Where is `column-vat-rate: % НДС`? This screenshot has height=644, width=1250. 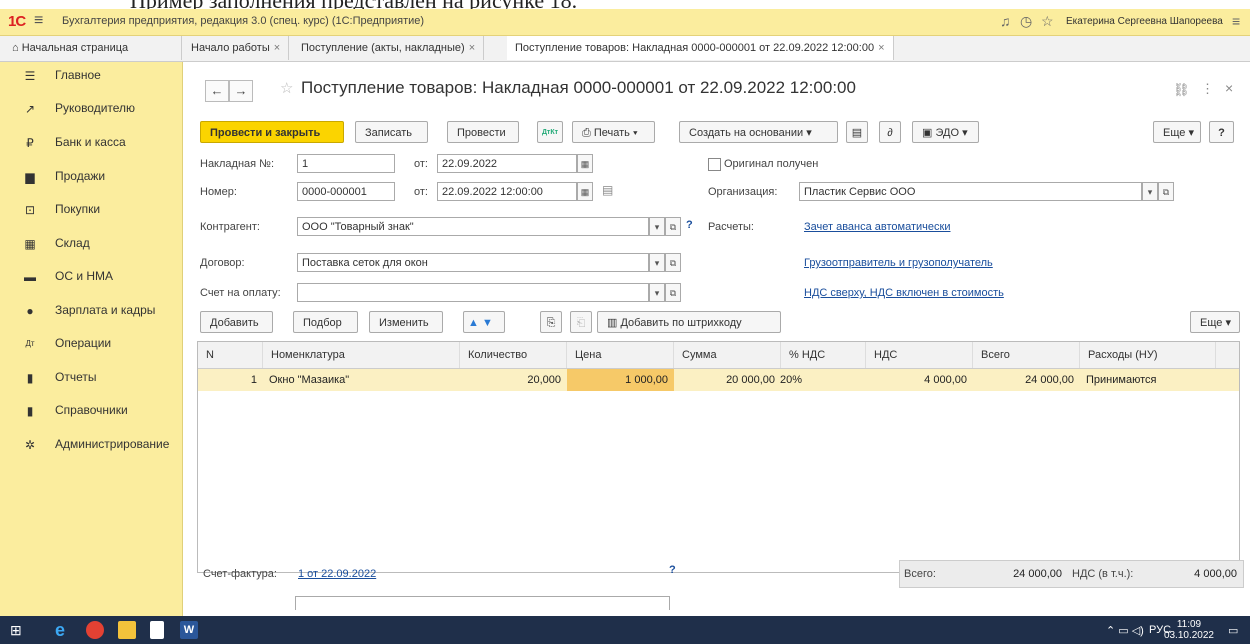
column-vat-rate: % НДС is located at coordinates (823, 355).